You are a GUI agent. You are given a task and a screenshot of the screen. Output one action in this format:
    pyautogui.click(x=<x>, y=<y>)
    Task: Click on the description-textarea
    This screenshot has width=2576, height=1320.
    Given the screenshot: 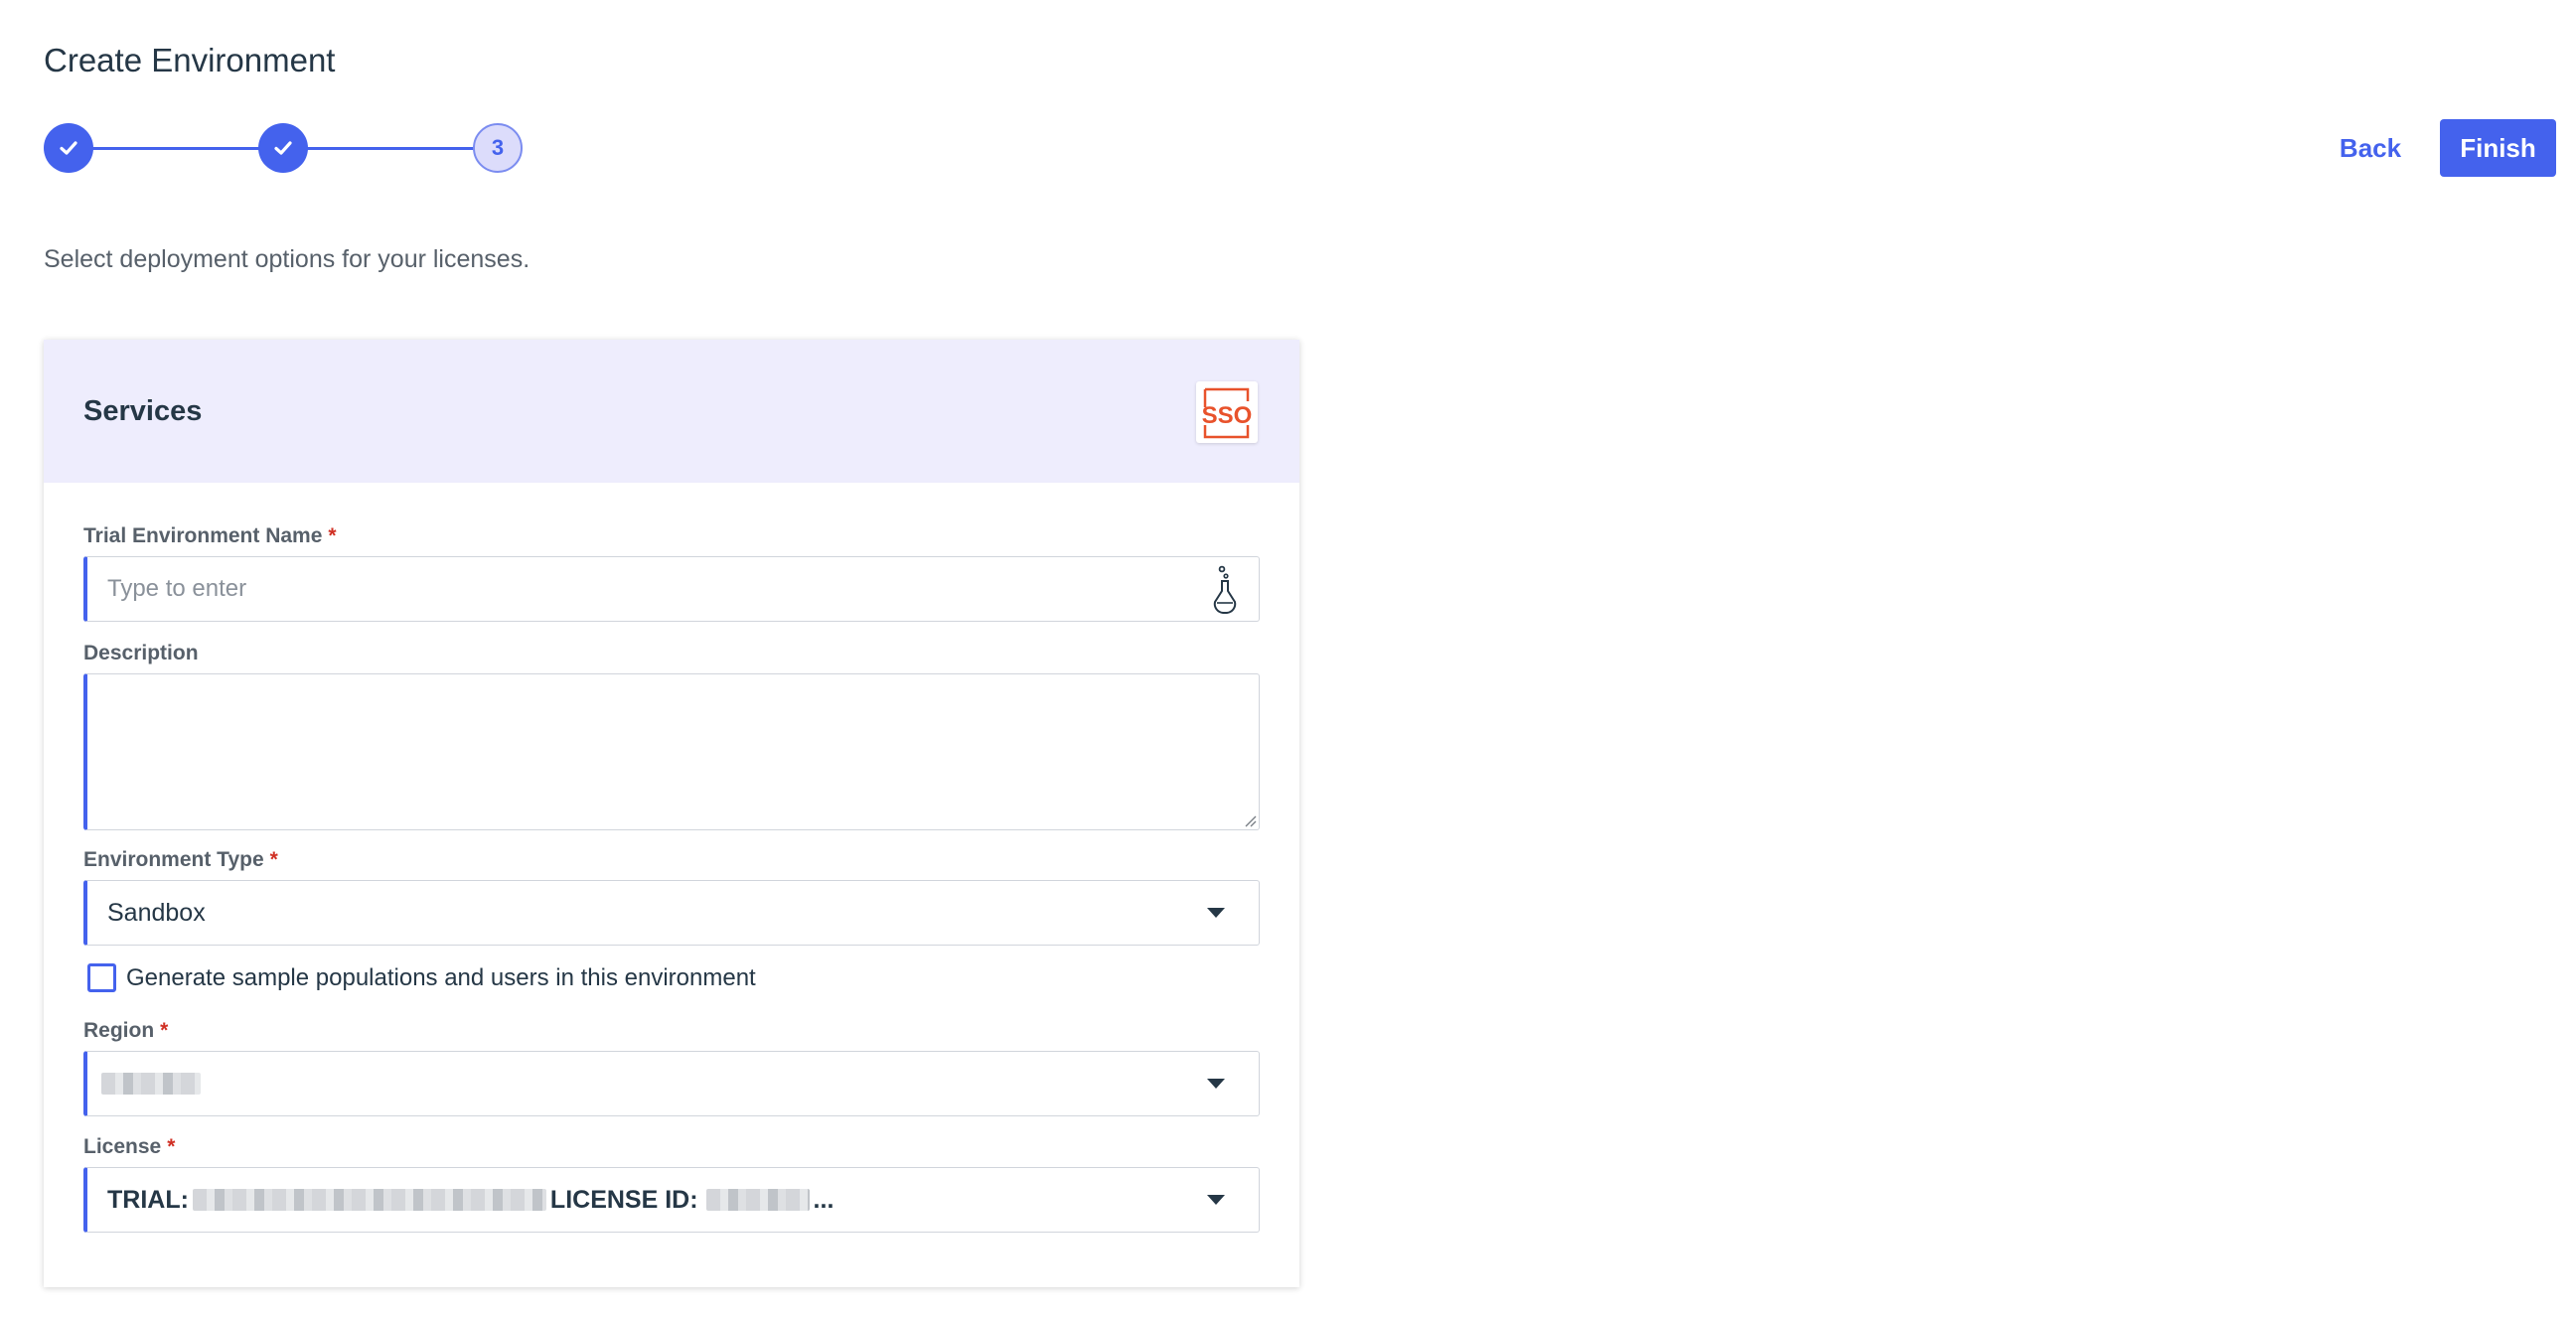 What is the action you would take?
    pyautogui.click(x=671, y=751)
    